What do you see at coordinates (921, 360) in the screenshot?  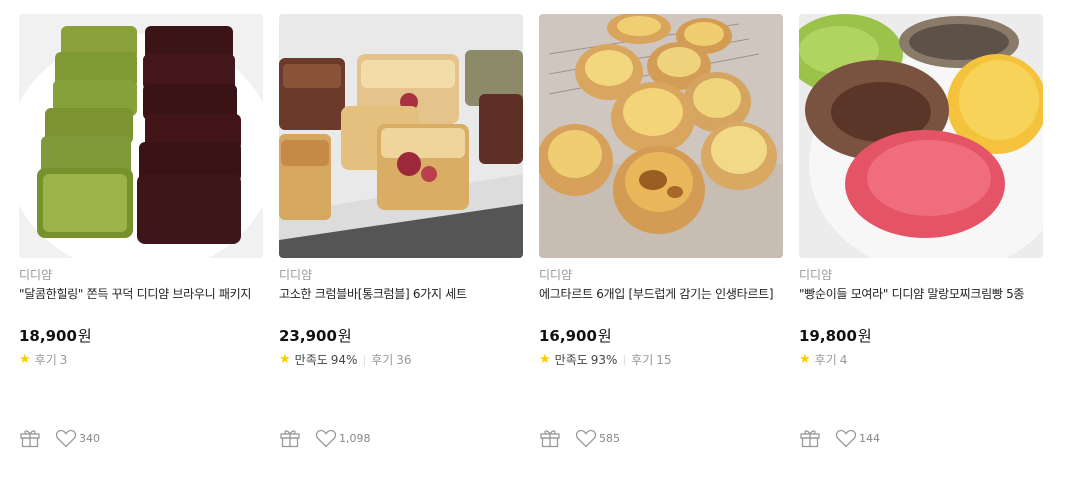 I see `rating-row: ★ 후기 4` at bounding box center [921, 360].